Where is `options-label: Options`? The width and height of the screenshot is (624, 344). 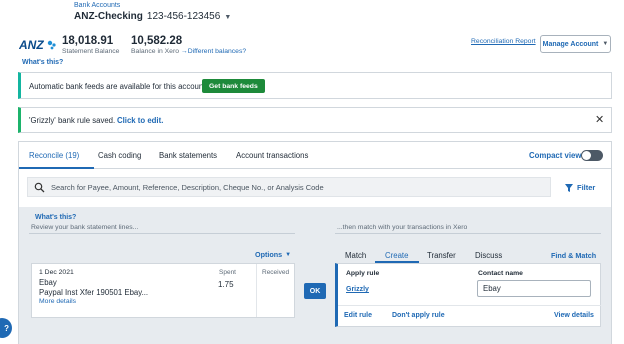 options-label: Options is located at coordinates (269, 254).